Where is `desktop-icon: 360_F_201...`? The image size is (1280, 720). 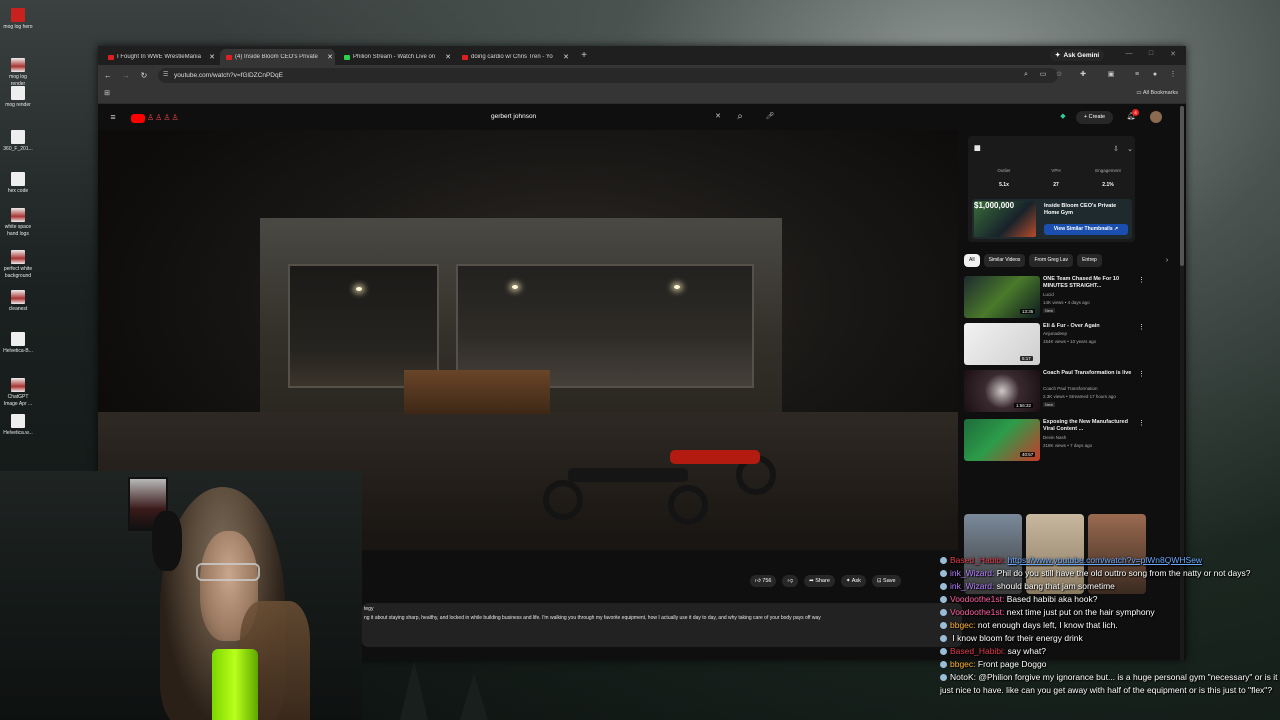
desktop-icon: 360_F_201... is located at coordinates (18, 141).